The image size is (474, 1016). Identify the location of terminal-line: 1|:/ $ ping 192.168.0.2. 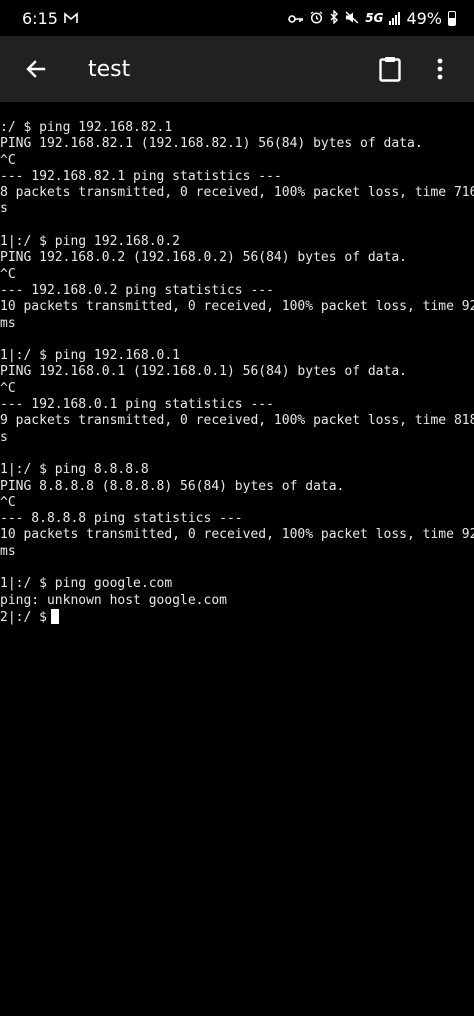
(90, 242).